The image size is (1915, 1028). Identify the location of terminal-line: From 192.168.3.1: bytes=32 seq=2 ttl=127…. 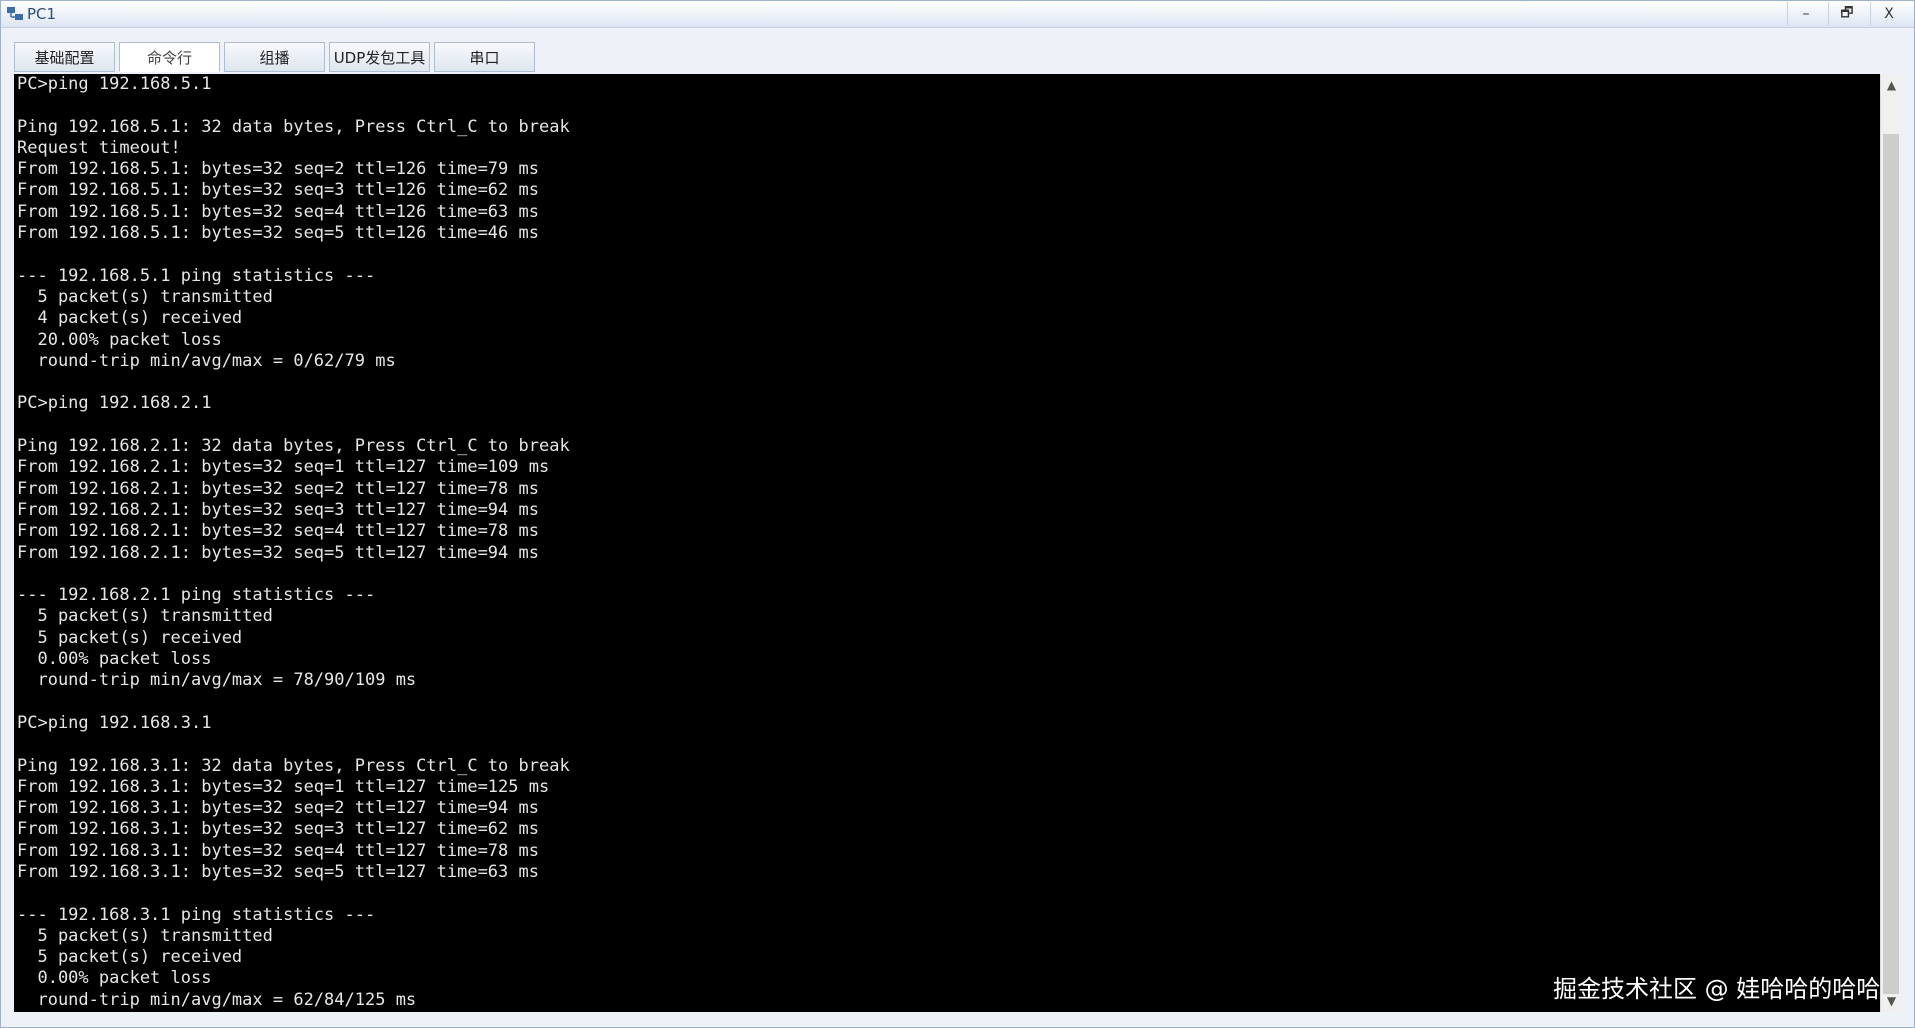
(278, 808).